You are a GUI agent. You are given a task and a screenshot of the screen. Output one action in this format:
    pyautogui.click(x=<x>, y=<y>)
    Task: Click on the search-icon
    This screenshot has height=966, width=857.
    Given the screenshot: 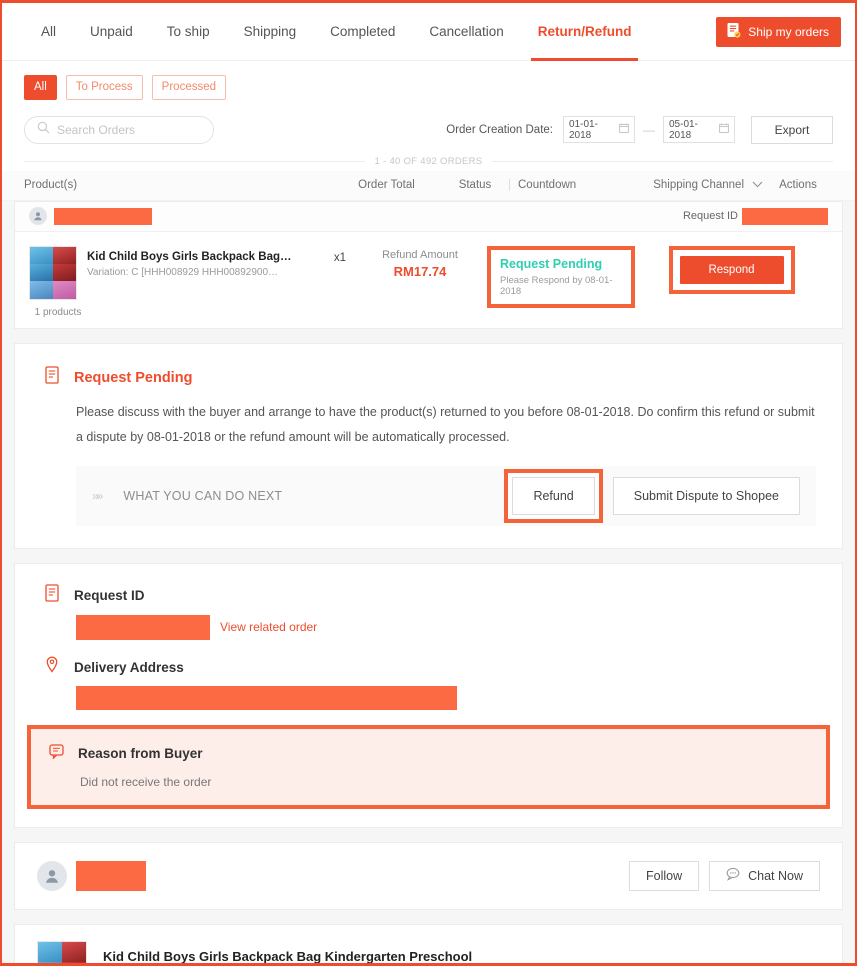 What is the action you would take?
    pyautogui.click(x=43, y=130)
    